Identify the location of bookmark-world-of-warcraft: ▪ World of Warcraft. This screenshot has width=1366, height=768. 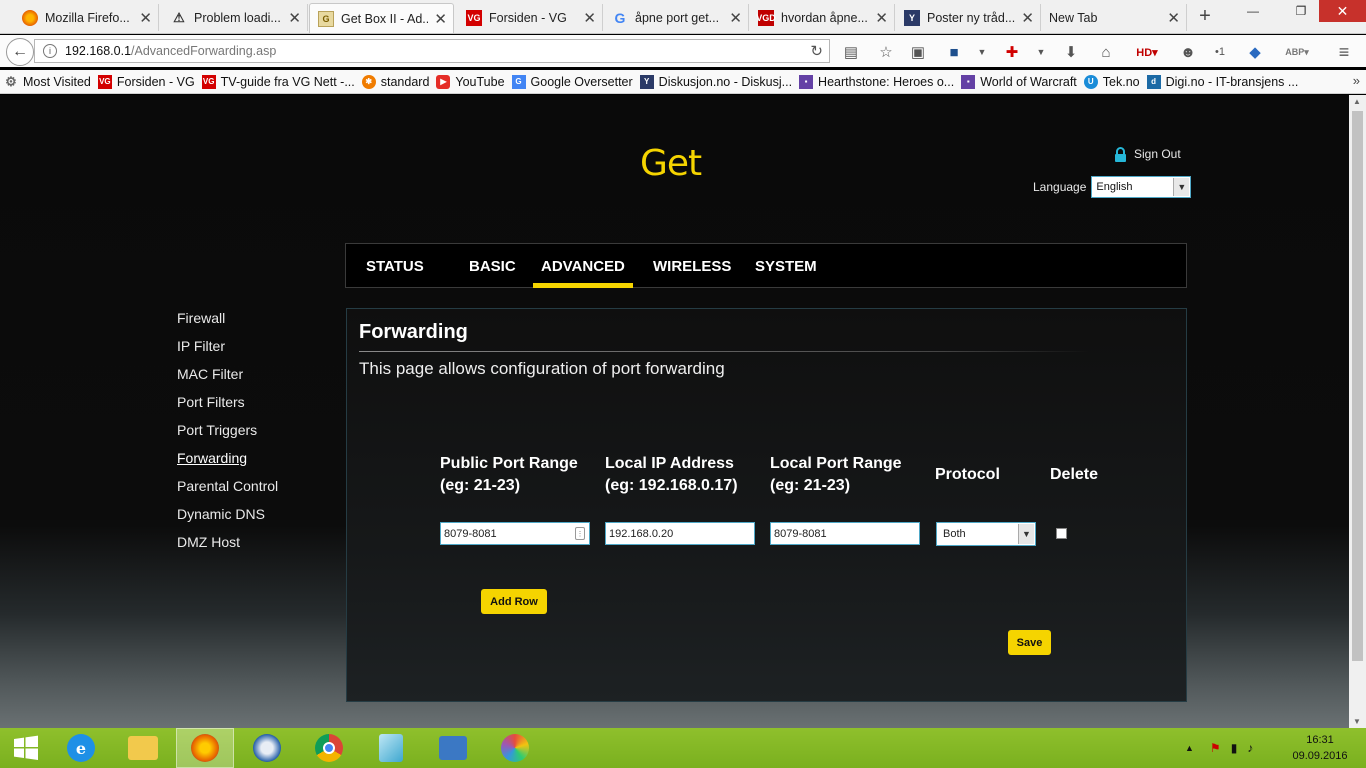
(1019, 81).